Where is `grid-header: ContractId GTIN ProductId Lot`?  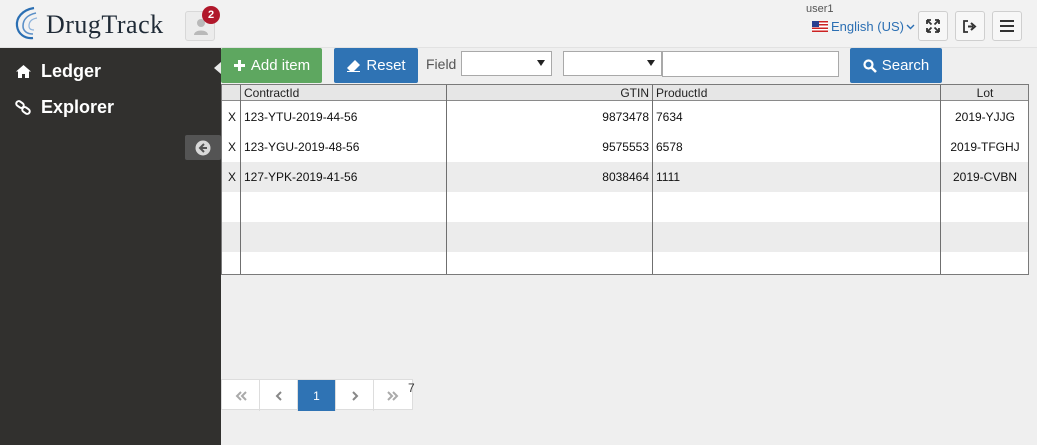 grid-header: ContractId GTIN ProductId Lot is located at coordinates (625, 93).